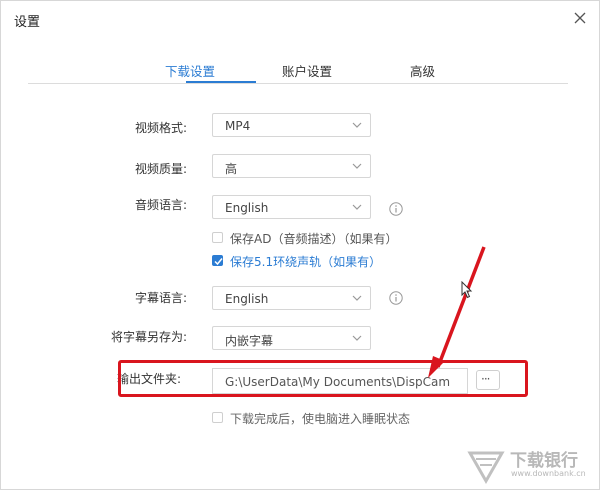 The height and width of the screenshot is (490, 600). I want to click on video-quality-label: 视频质量:, so click(160, 169).